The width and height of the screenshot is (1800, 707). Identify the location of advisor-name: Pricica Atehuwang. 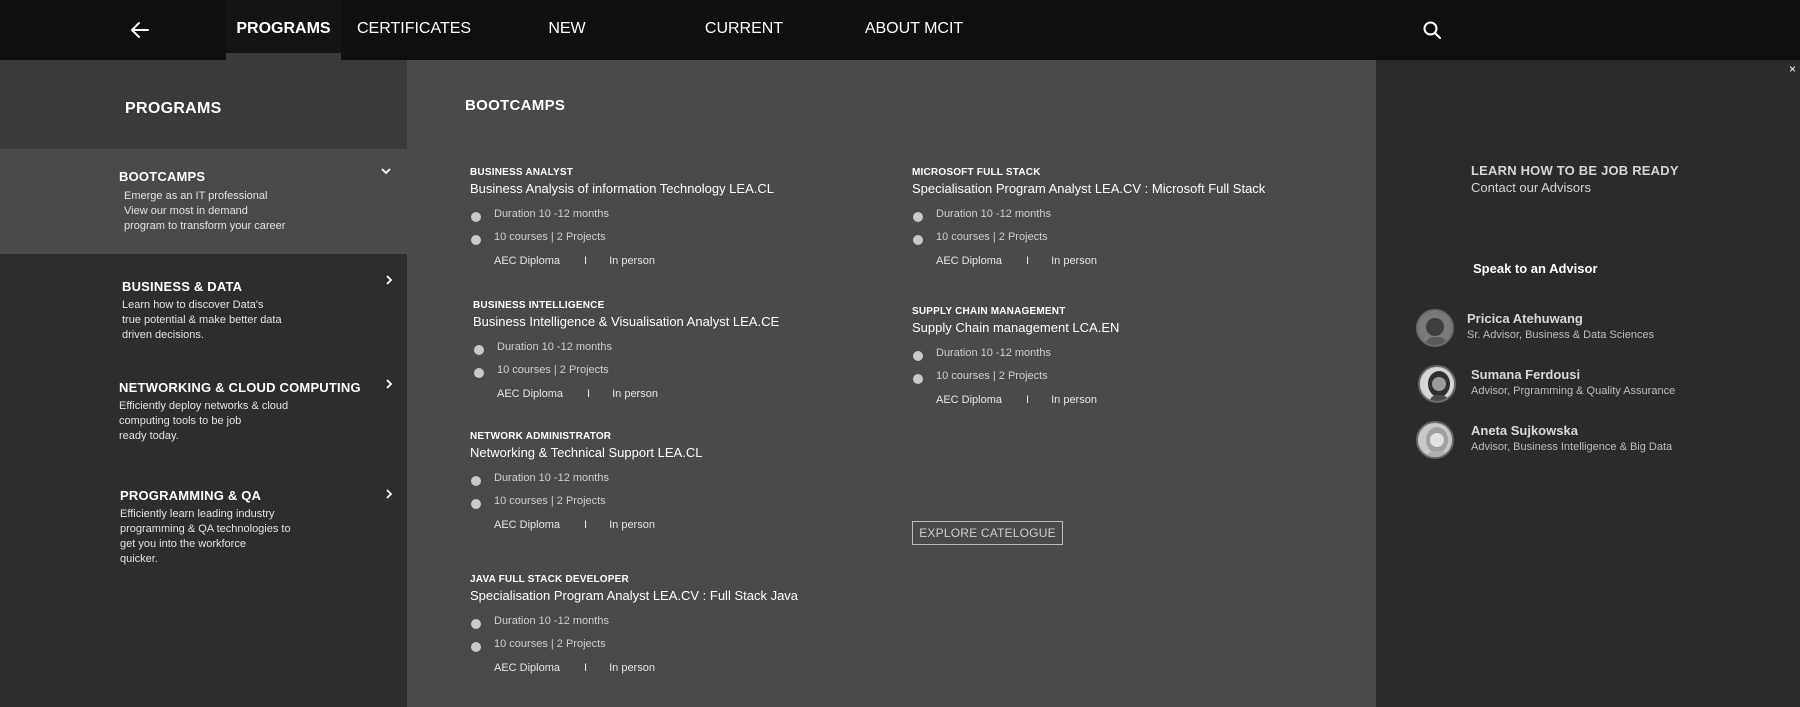
(1525, 318).